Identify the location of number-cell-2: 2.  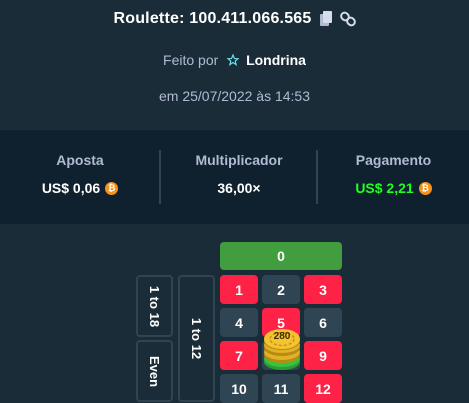
(281, 289).